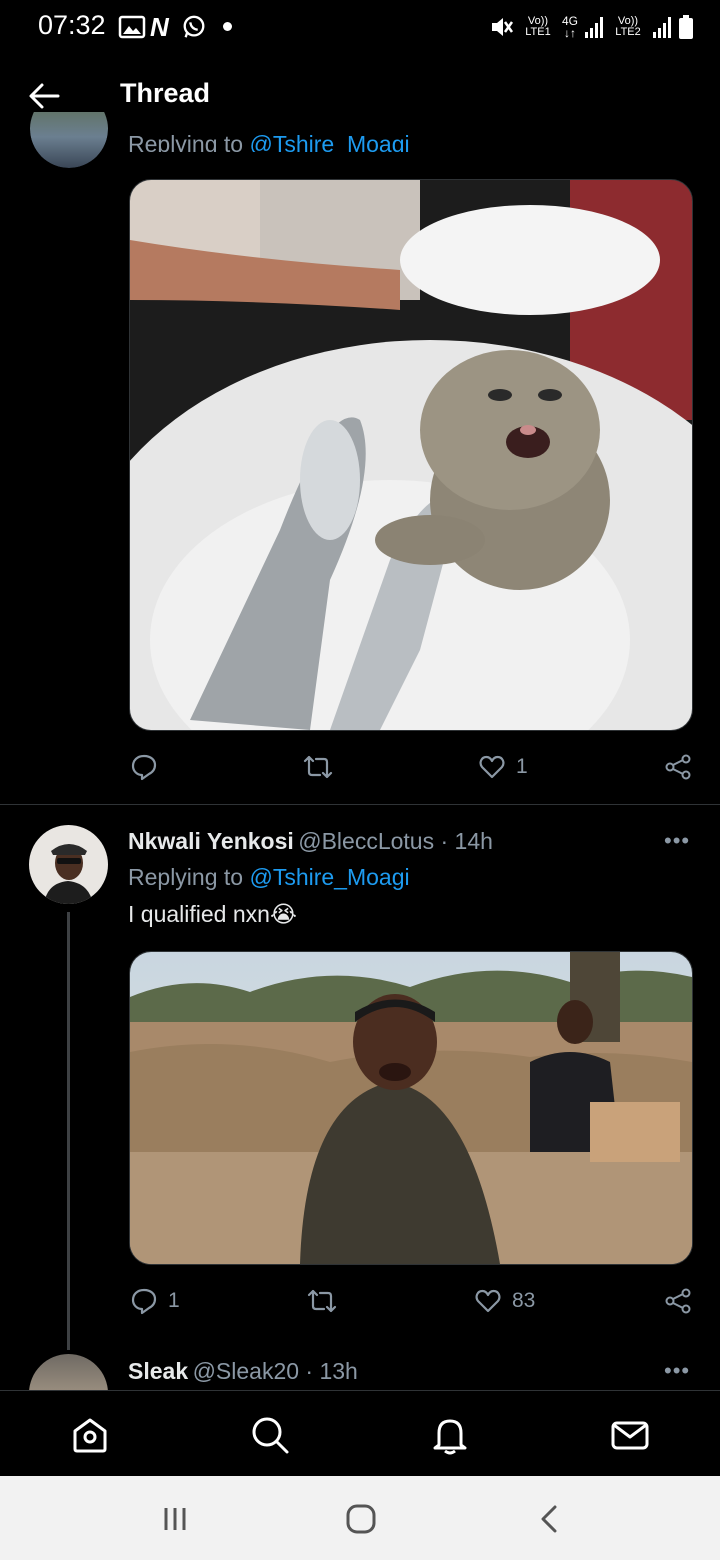  Describe the element at coordinates (270, 1435) in the screenshot. I see `search-icon` at that location.